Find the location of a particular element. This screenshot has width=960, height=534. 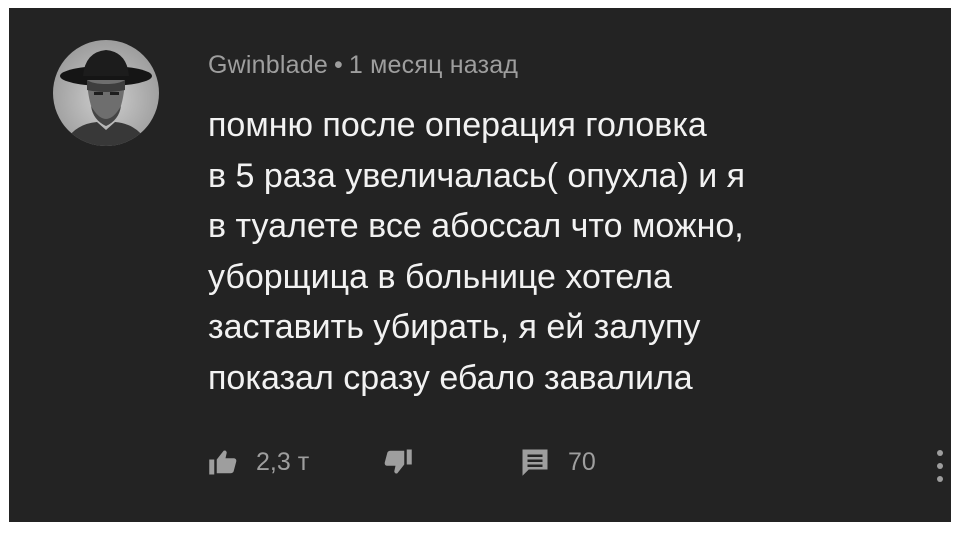

like-count: 2,3 т is located at coordinates (283, 461).